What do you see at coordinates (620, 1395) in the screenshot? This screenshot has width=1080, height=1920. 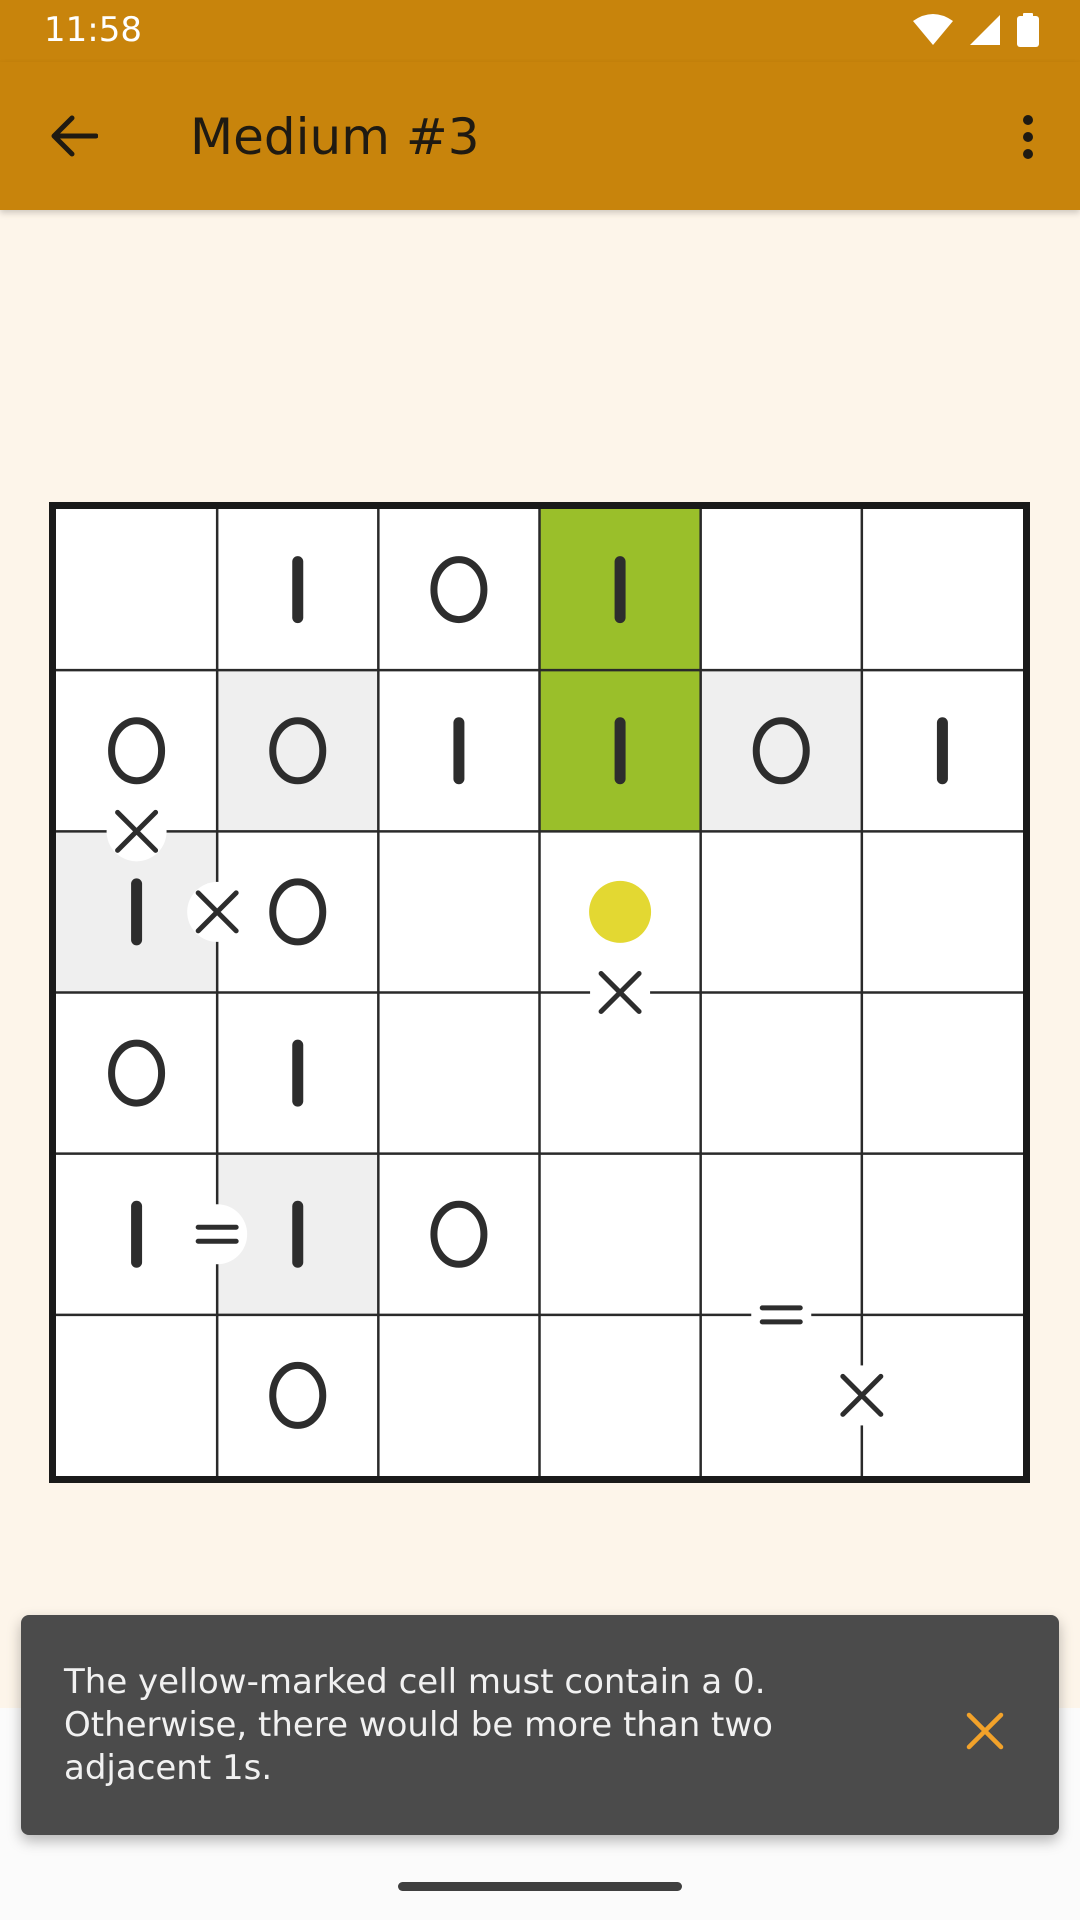 I see `board-cell-r5-c3` at bounding box center [620, 1395].